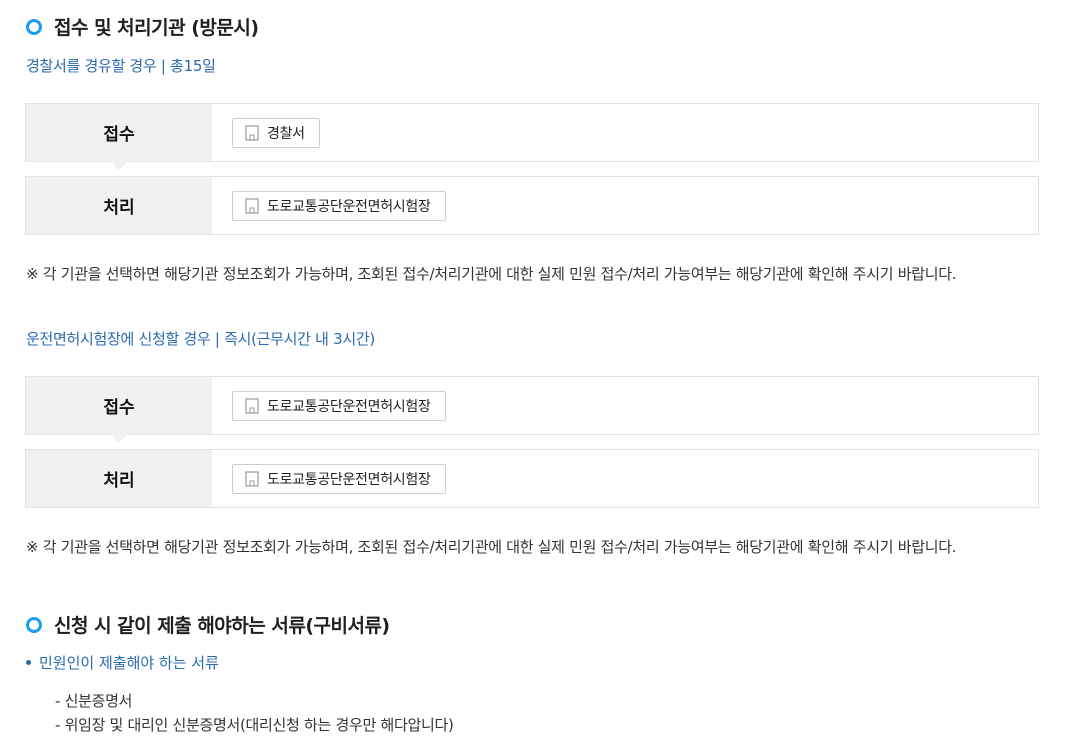 Image resolution: width=1066 pixels, height=756 pixels. I want to click on doc-subhead: 민원인이 제출해야 하는 서류, so click(122, 662).